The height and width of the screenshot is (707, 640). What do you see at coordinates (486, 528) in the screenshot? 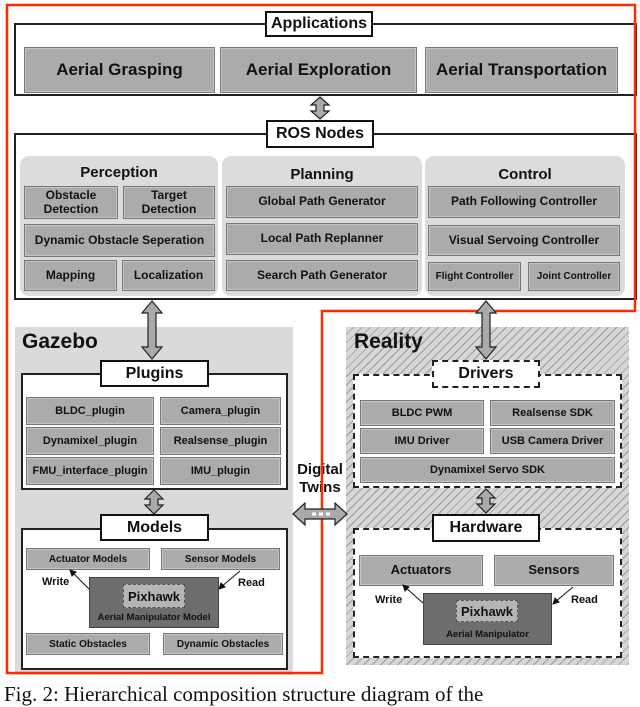
I see `hardware-label: Hardware` at bounding box center [486, 528].